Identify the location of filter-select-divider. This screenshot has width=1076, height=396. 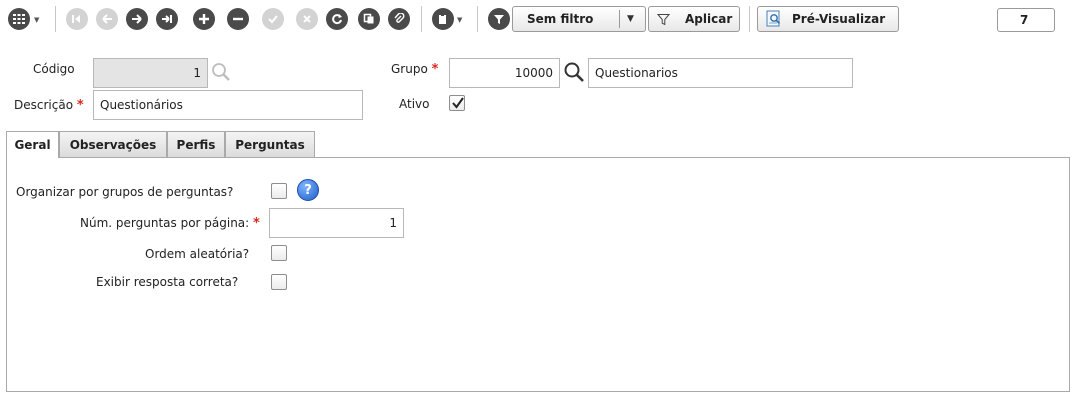
(619, 19).